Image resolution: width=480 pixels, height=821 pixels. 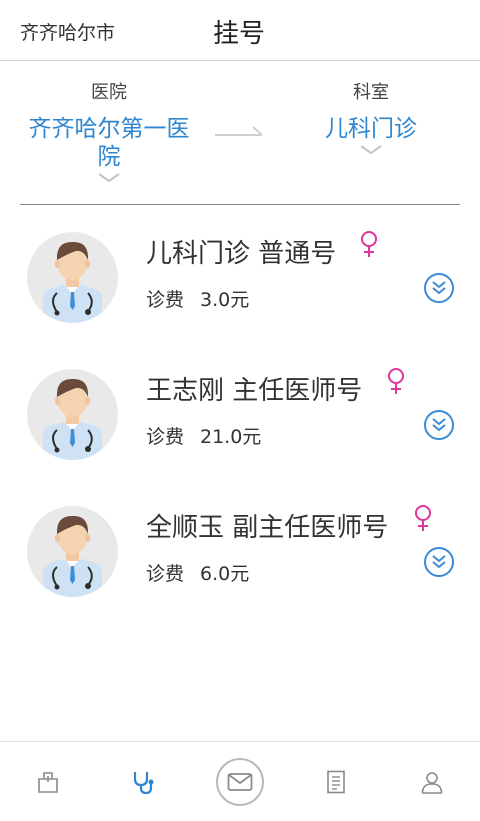 I want to click on hospital-label: 医院, so click(x=109, y=92).